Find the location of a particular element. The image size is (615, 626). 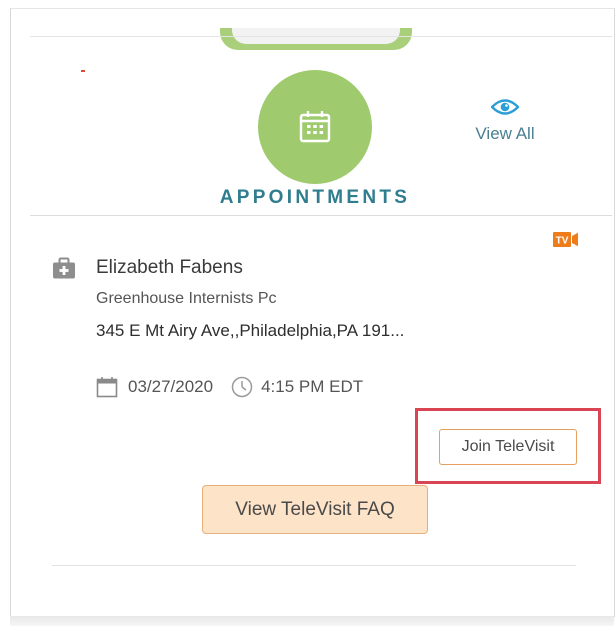

section-divider is located at coordinates (321, 215).